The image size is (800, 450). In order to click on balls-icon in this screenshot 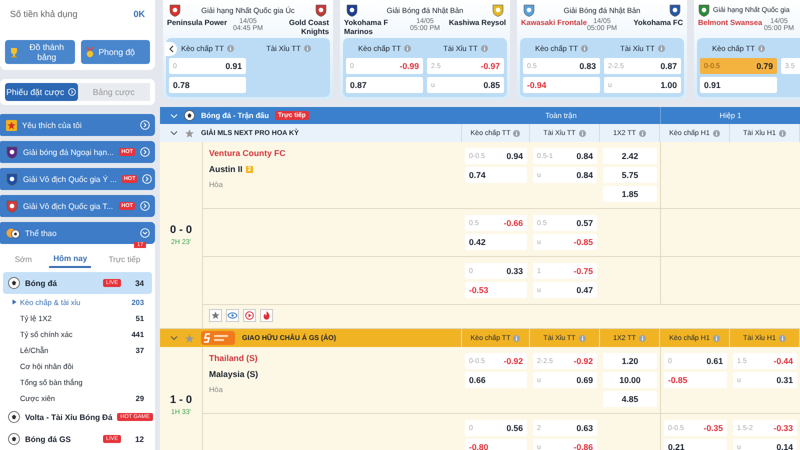, I will do `click(13, 233)`.